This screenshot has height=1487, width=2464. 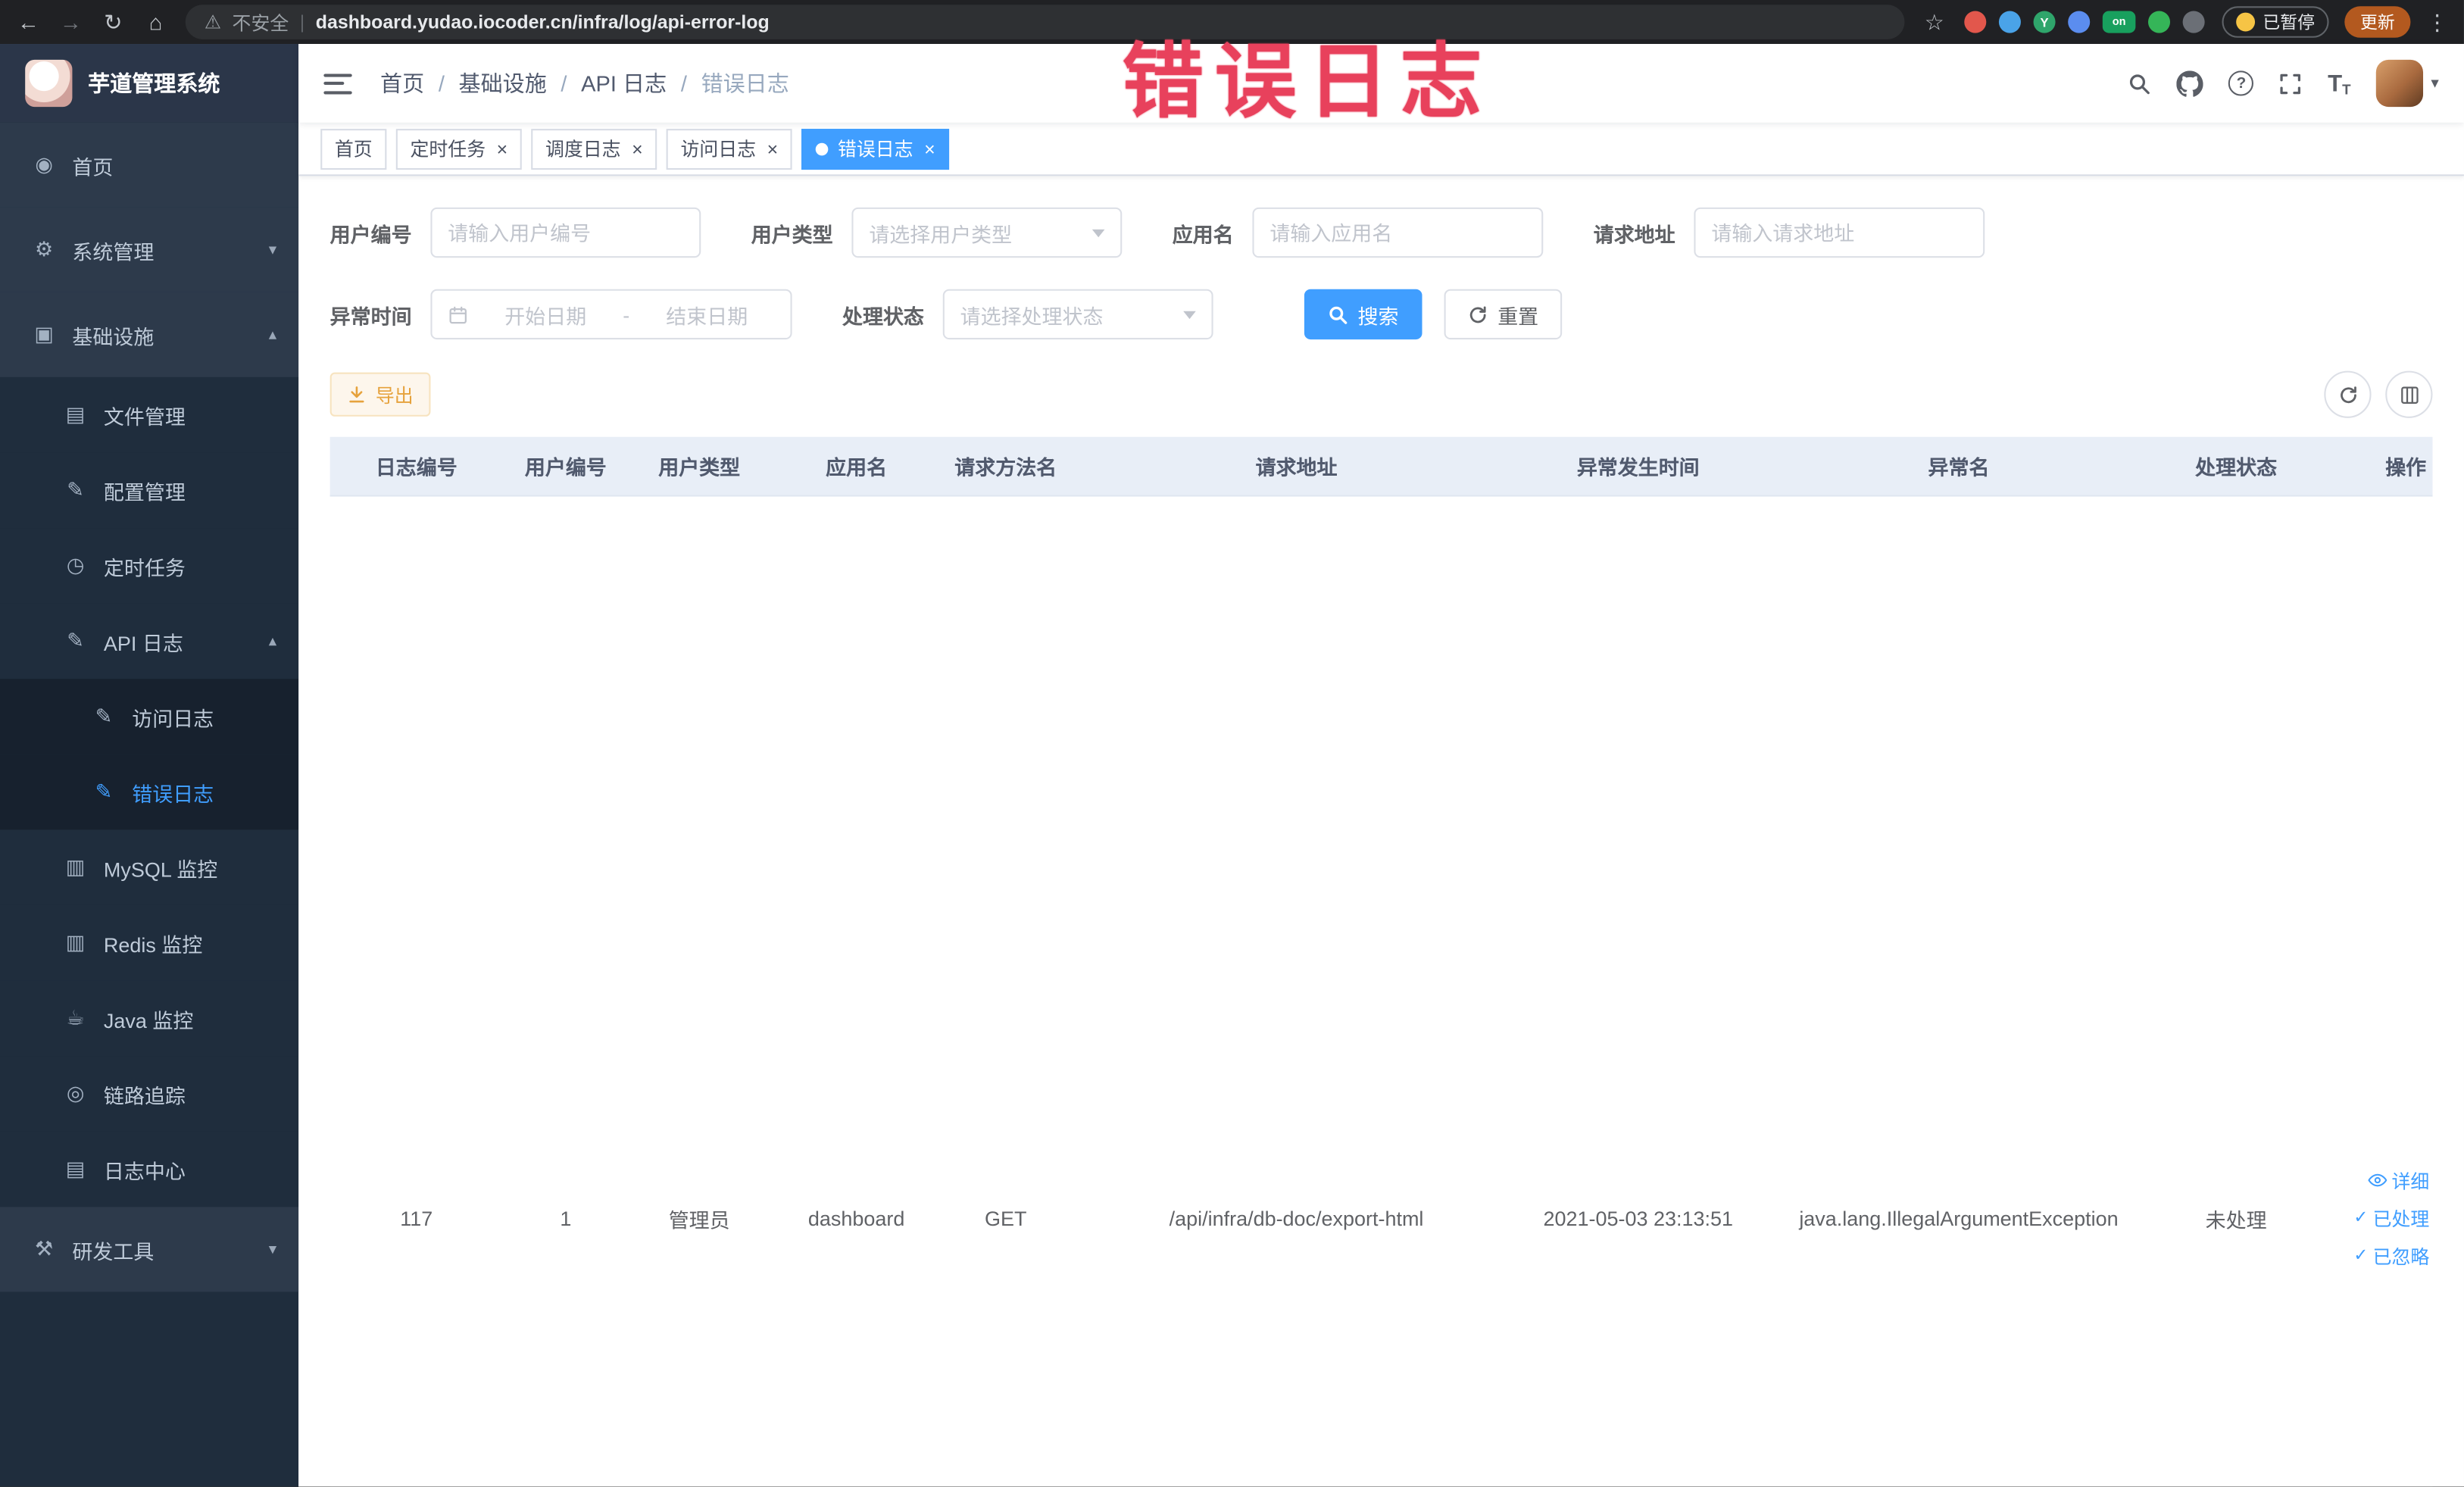 I want to click on sidebar-item-files: ▤ 文件管理, so click(x=149, y=414).